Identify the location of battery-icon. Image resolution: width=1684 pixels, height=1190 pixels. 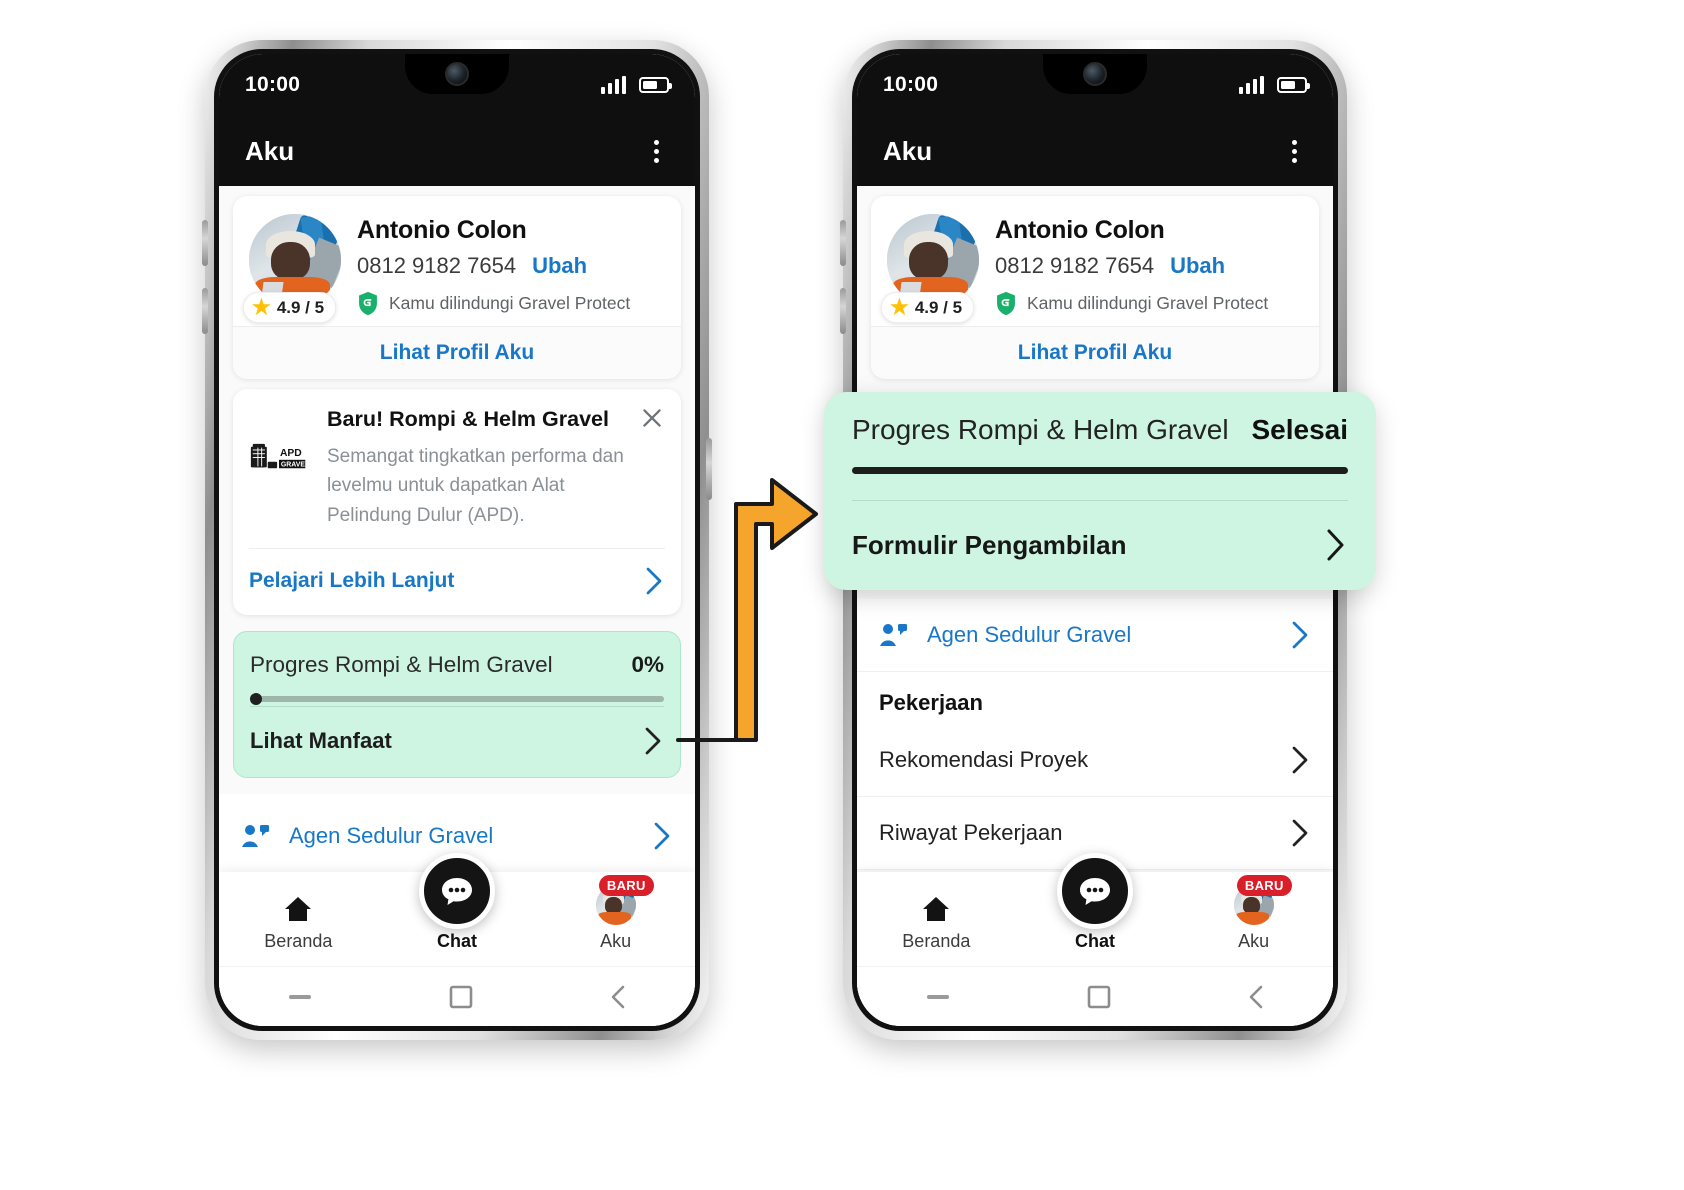
(1293, 85).